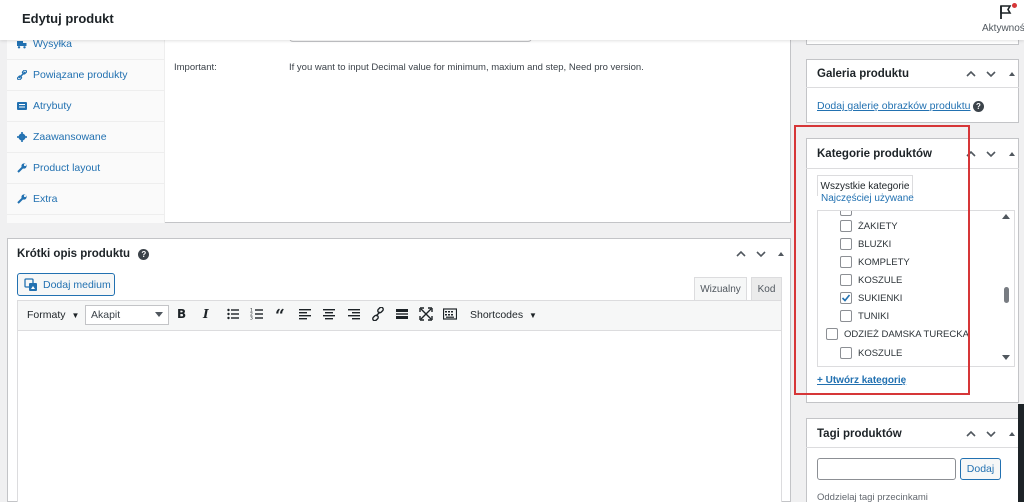 The image size is (1024, 502). I want to click on tab-product-layout: Product layout, so click(86, 168).